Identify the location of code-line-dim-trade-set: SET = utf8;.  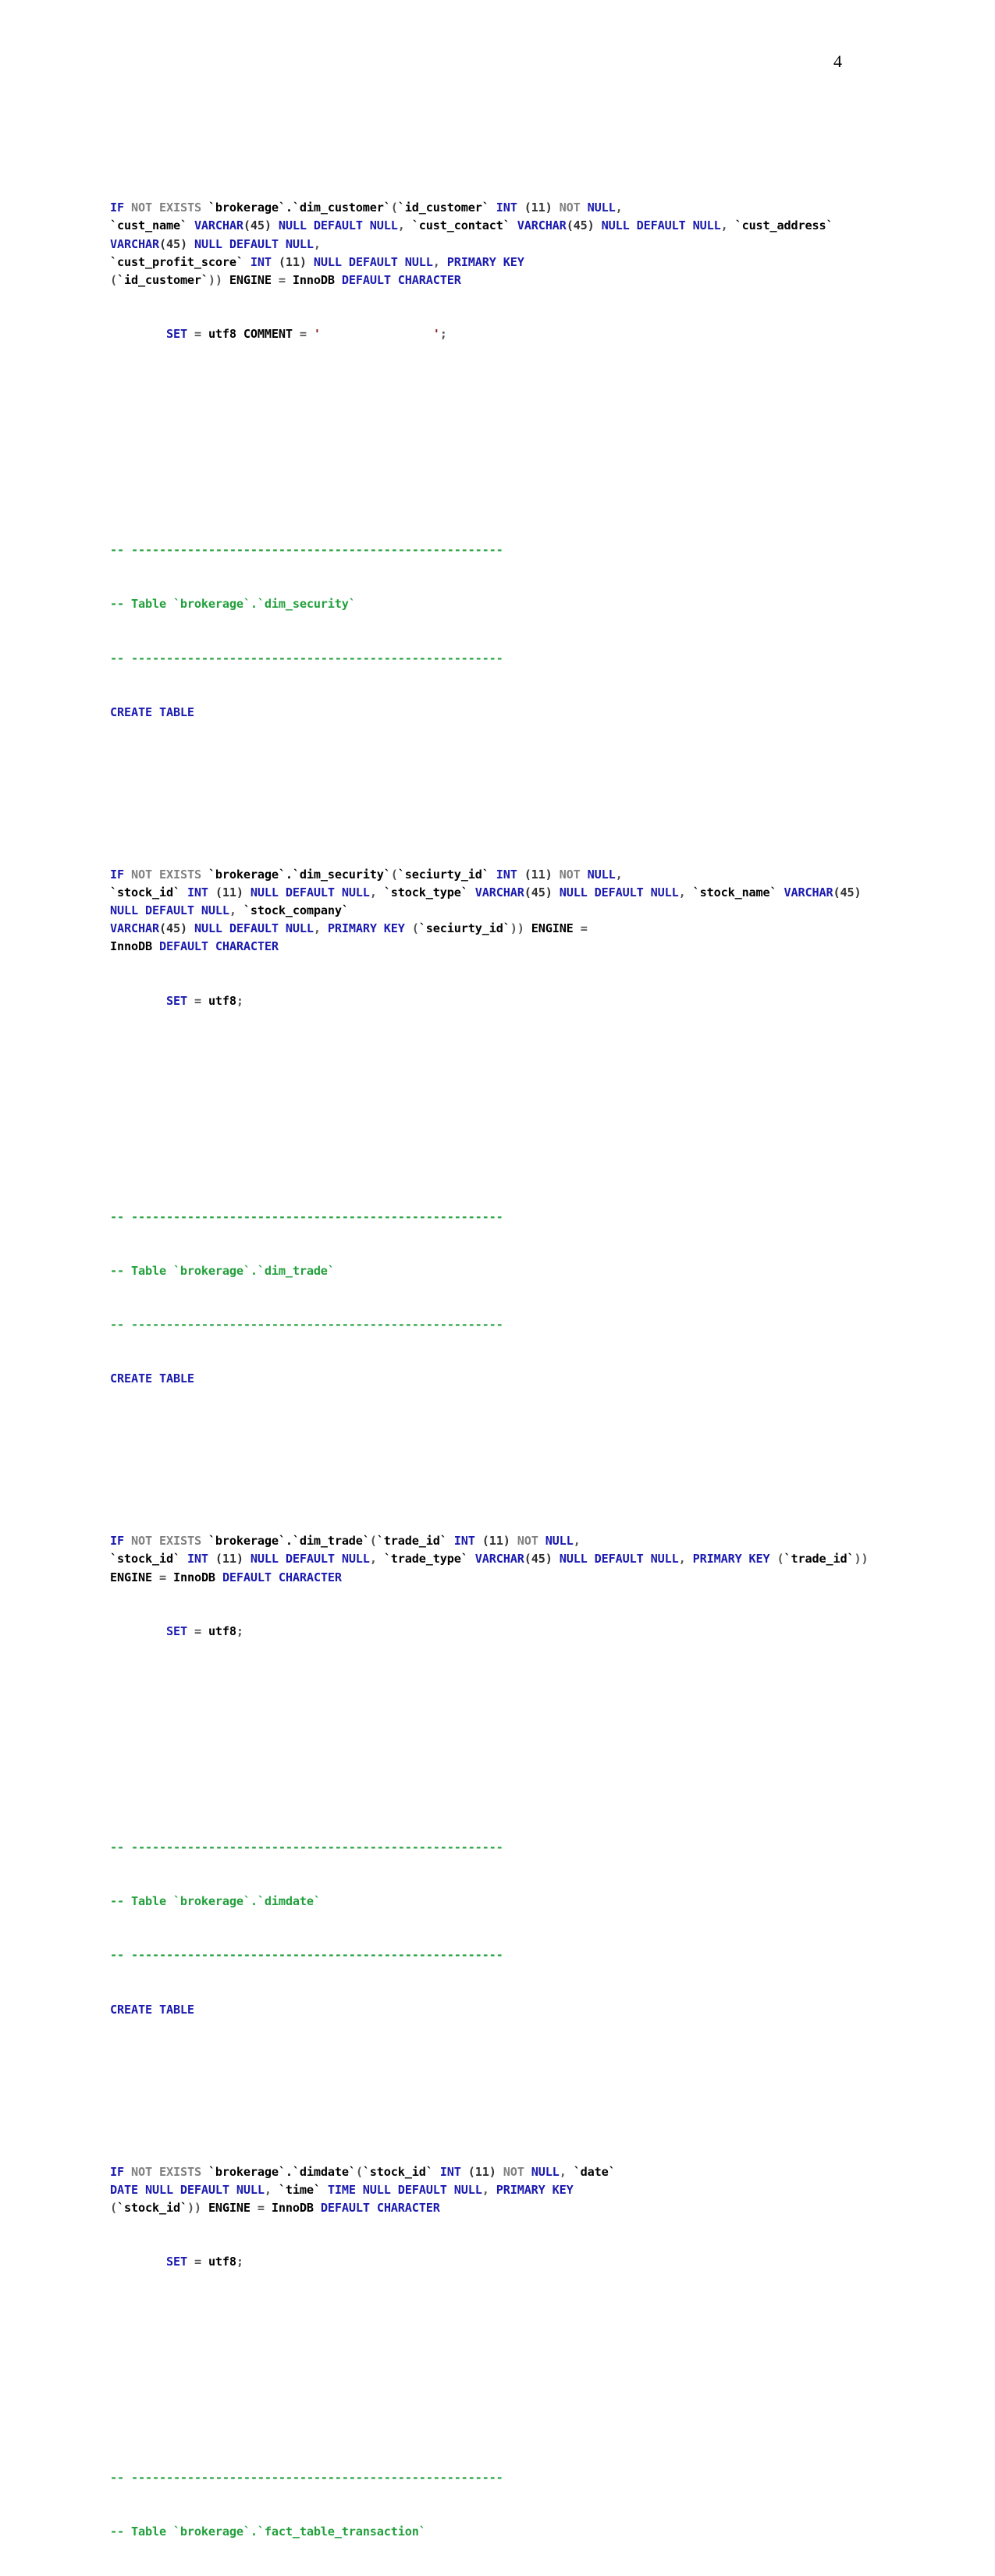
(204, 1630).